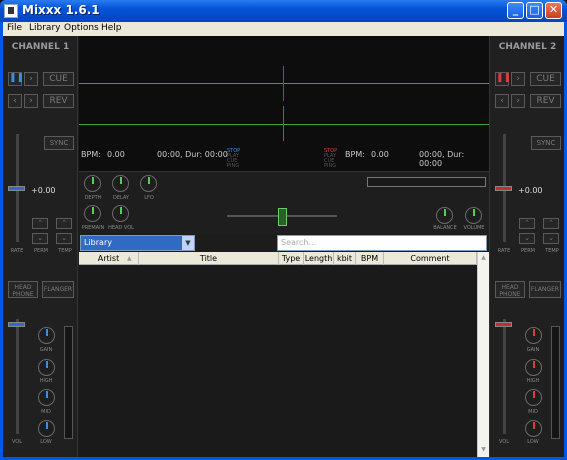  Describe the element at coordinates (515, 10) in the screenshot. I see `minimize-button: _` at that location.